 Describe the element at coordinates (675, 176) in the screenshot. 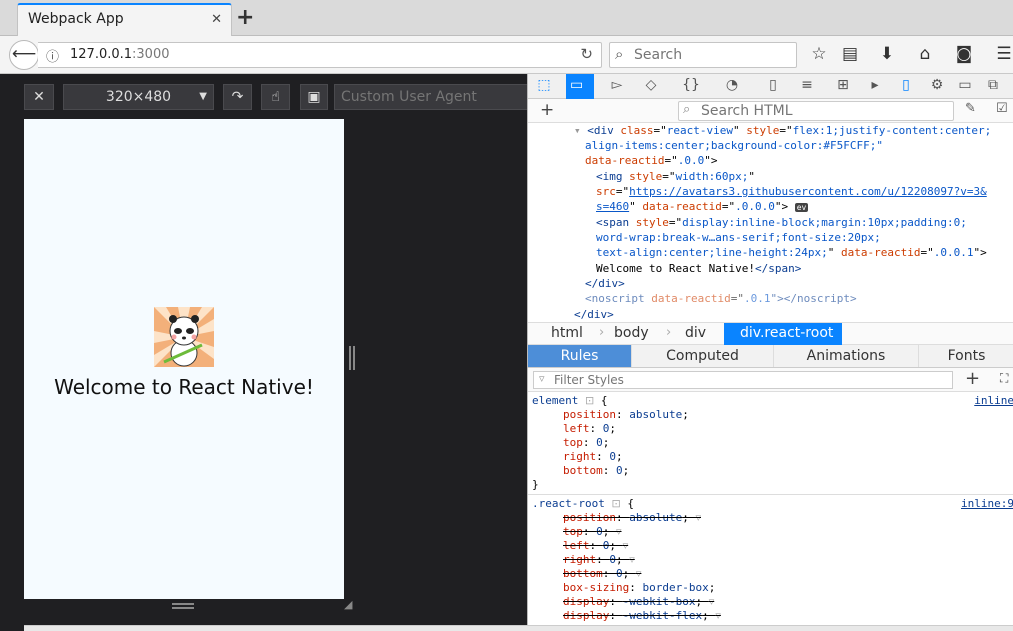

I see `markup-line: <img style="width:60px;"` at that location.